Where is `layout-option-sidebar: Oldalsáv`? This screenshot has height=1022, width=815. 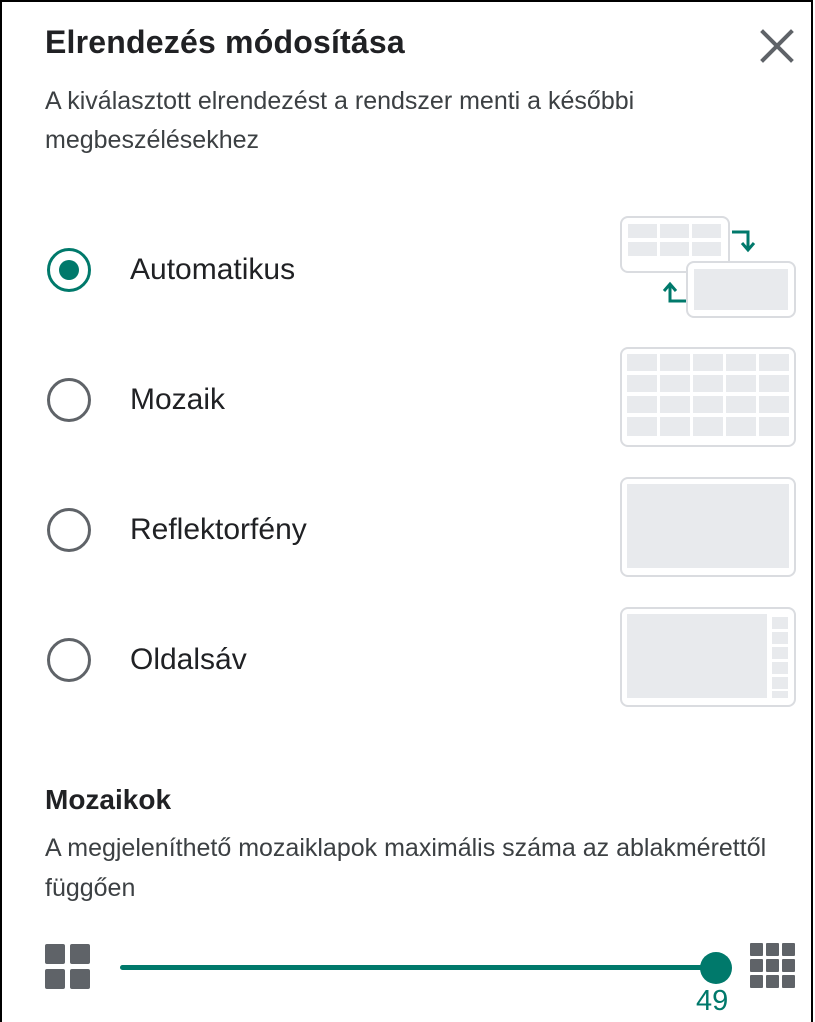 layout-option-sidebar: Oldalsáv is located at coordinates (407, 660).